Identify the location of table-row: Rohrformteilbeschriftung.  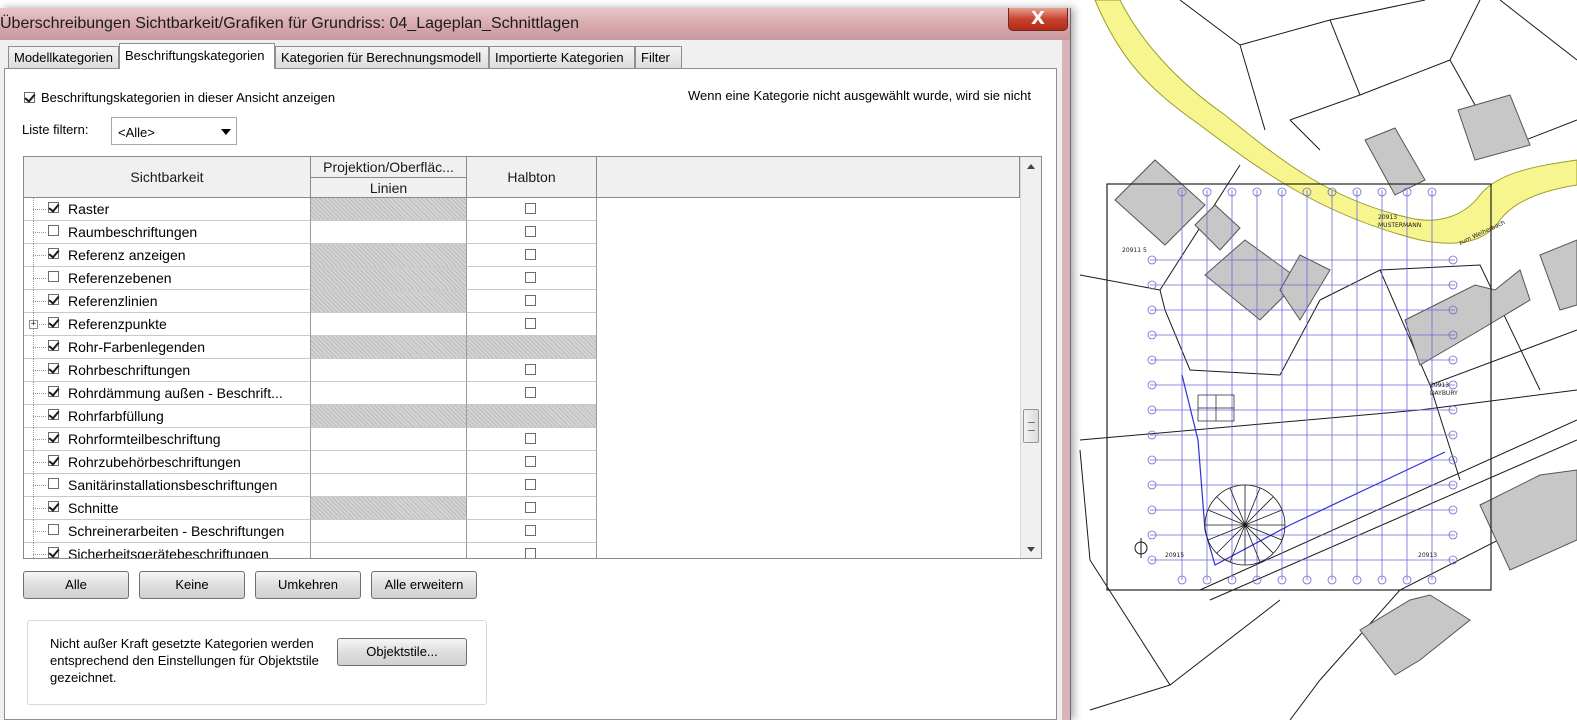
(522, 439).